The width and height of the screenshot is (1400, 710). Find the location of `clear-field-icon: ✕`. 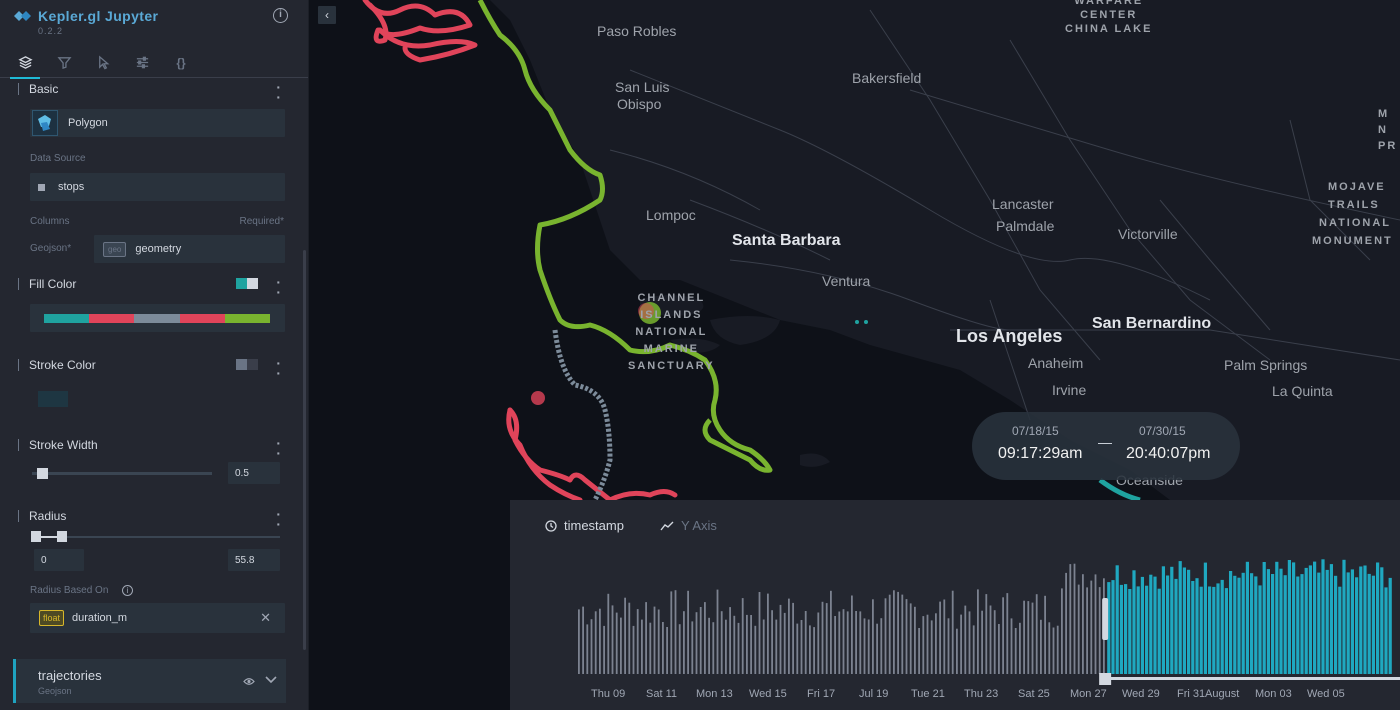

clear-field-icon: ✕ is located at coordinates (265, 618).